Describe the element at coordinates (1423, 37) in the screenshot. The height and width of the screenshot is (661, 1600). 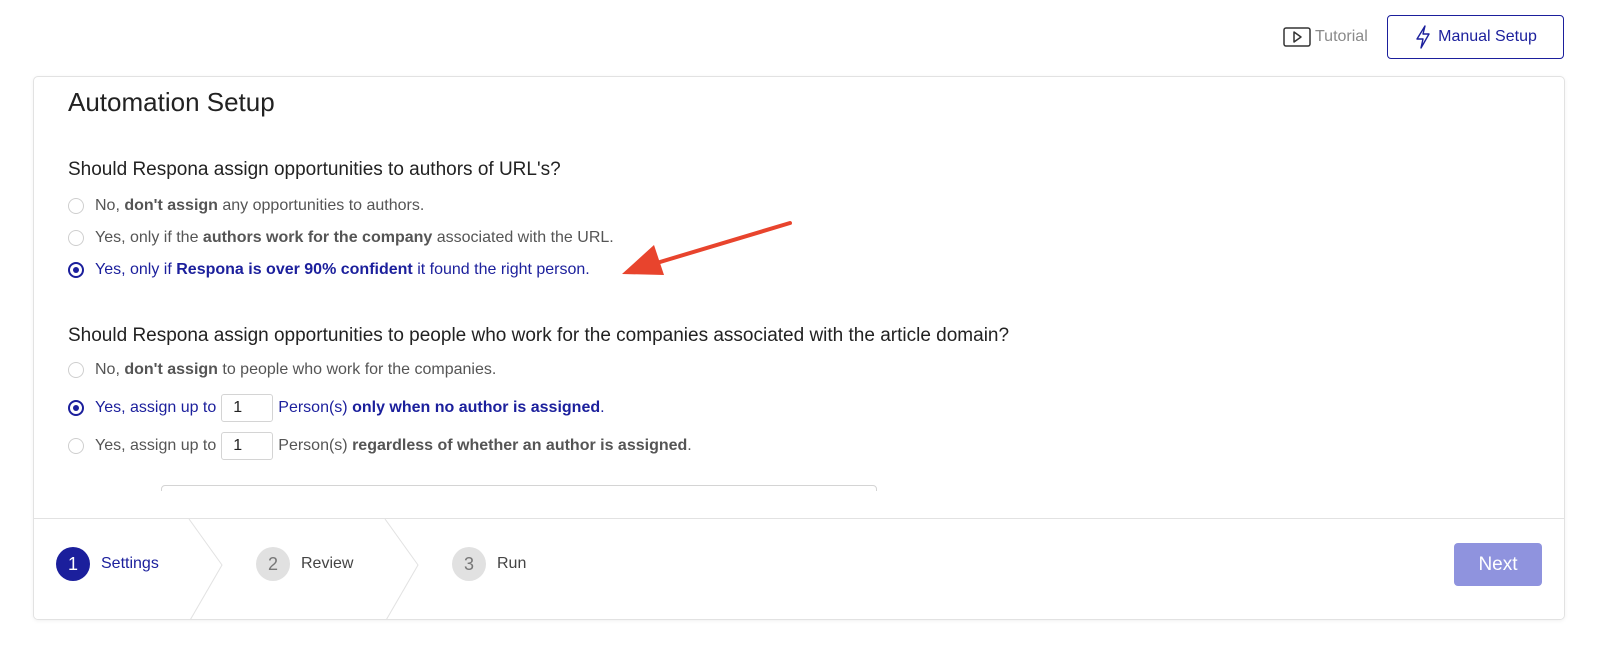
I see `lightning-icon` at that location.